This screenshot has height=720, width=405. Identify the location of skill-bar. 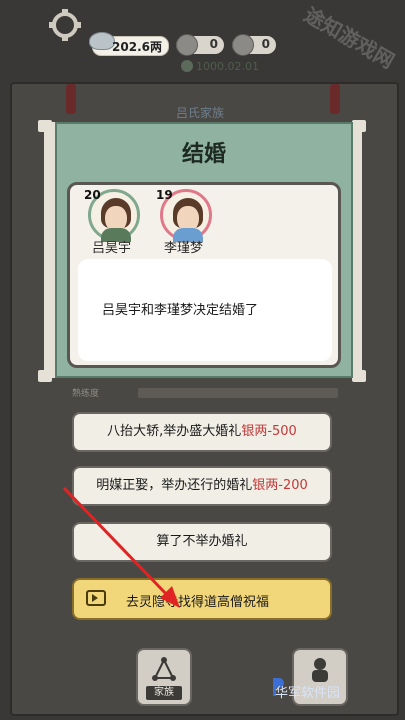
(238, 393).